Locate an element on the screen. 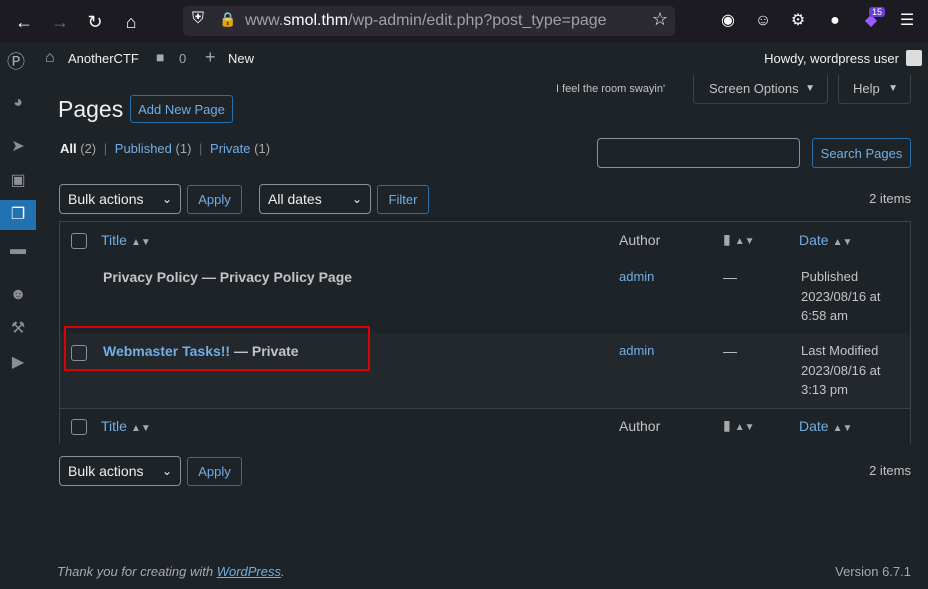 This screenshot has width=928, height=589. filter-all-link: All is located at coordinates (68, 148).